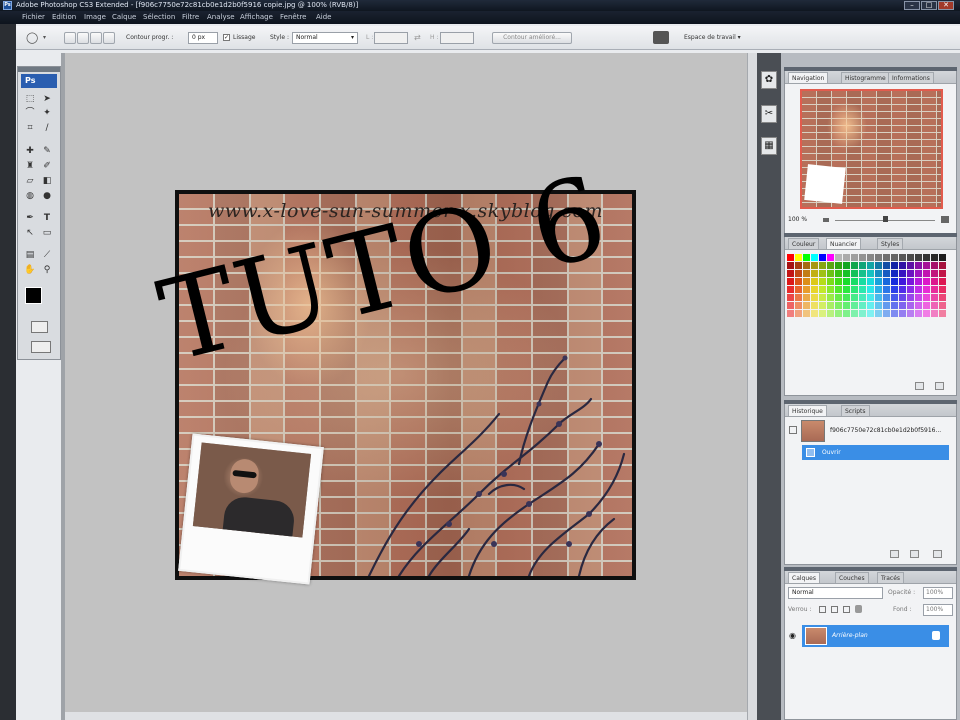 The width and height of the screenshot is (960, 720). Describe the element at coordinates (946, 5) in the screenshot. I see `close-button: ✕` at that location.